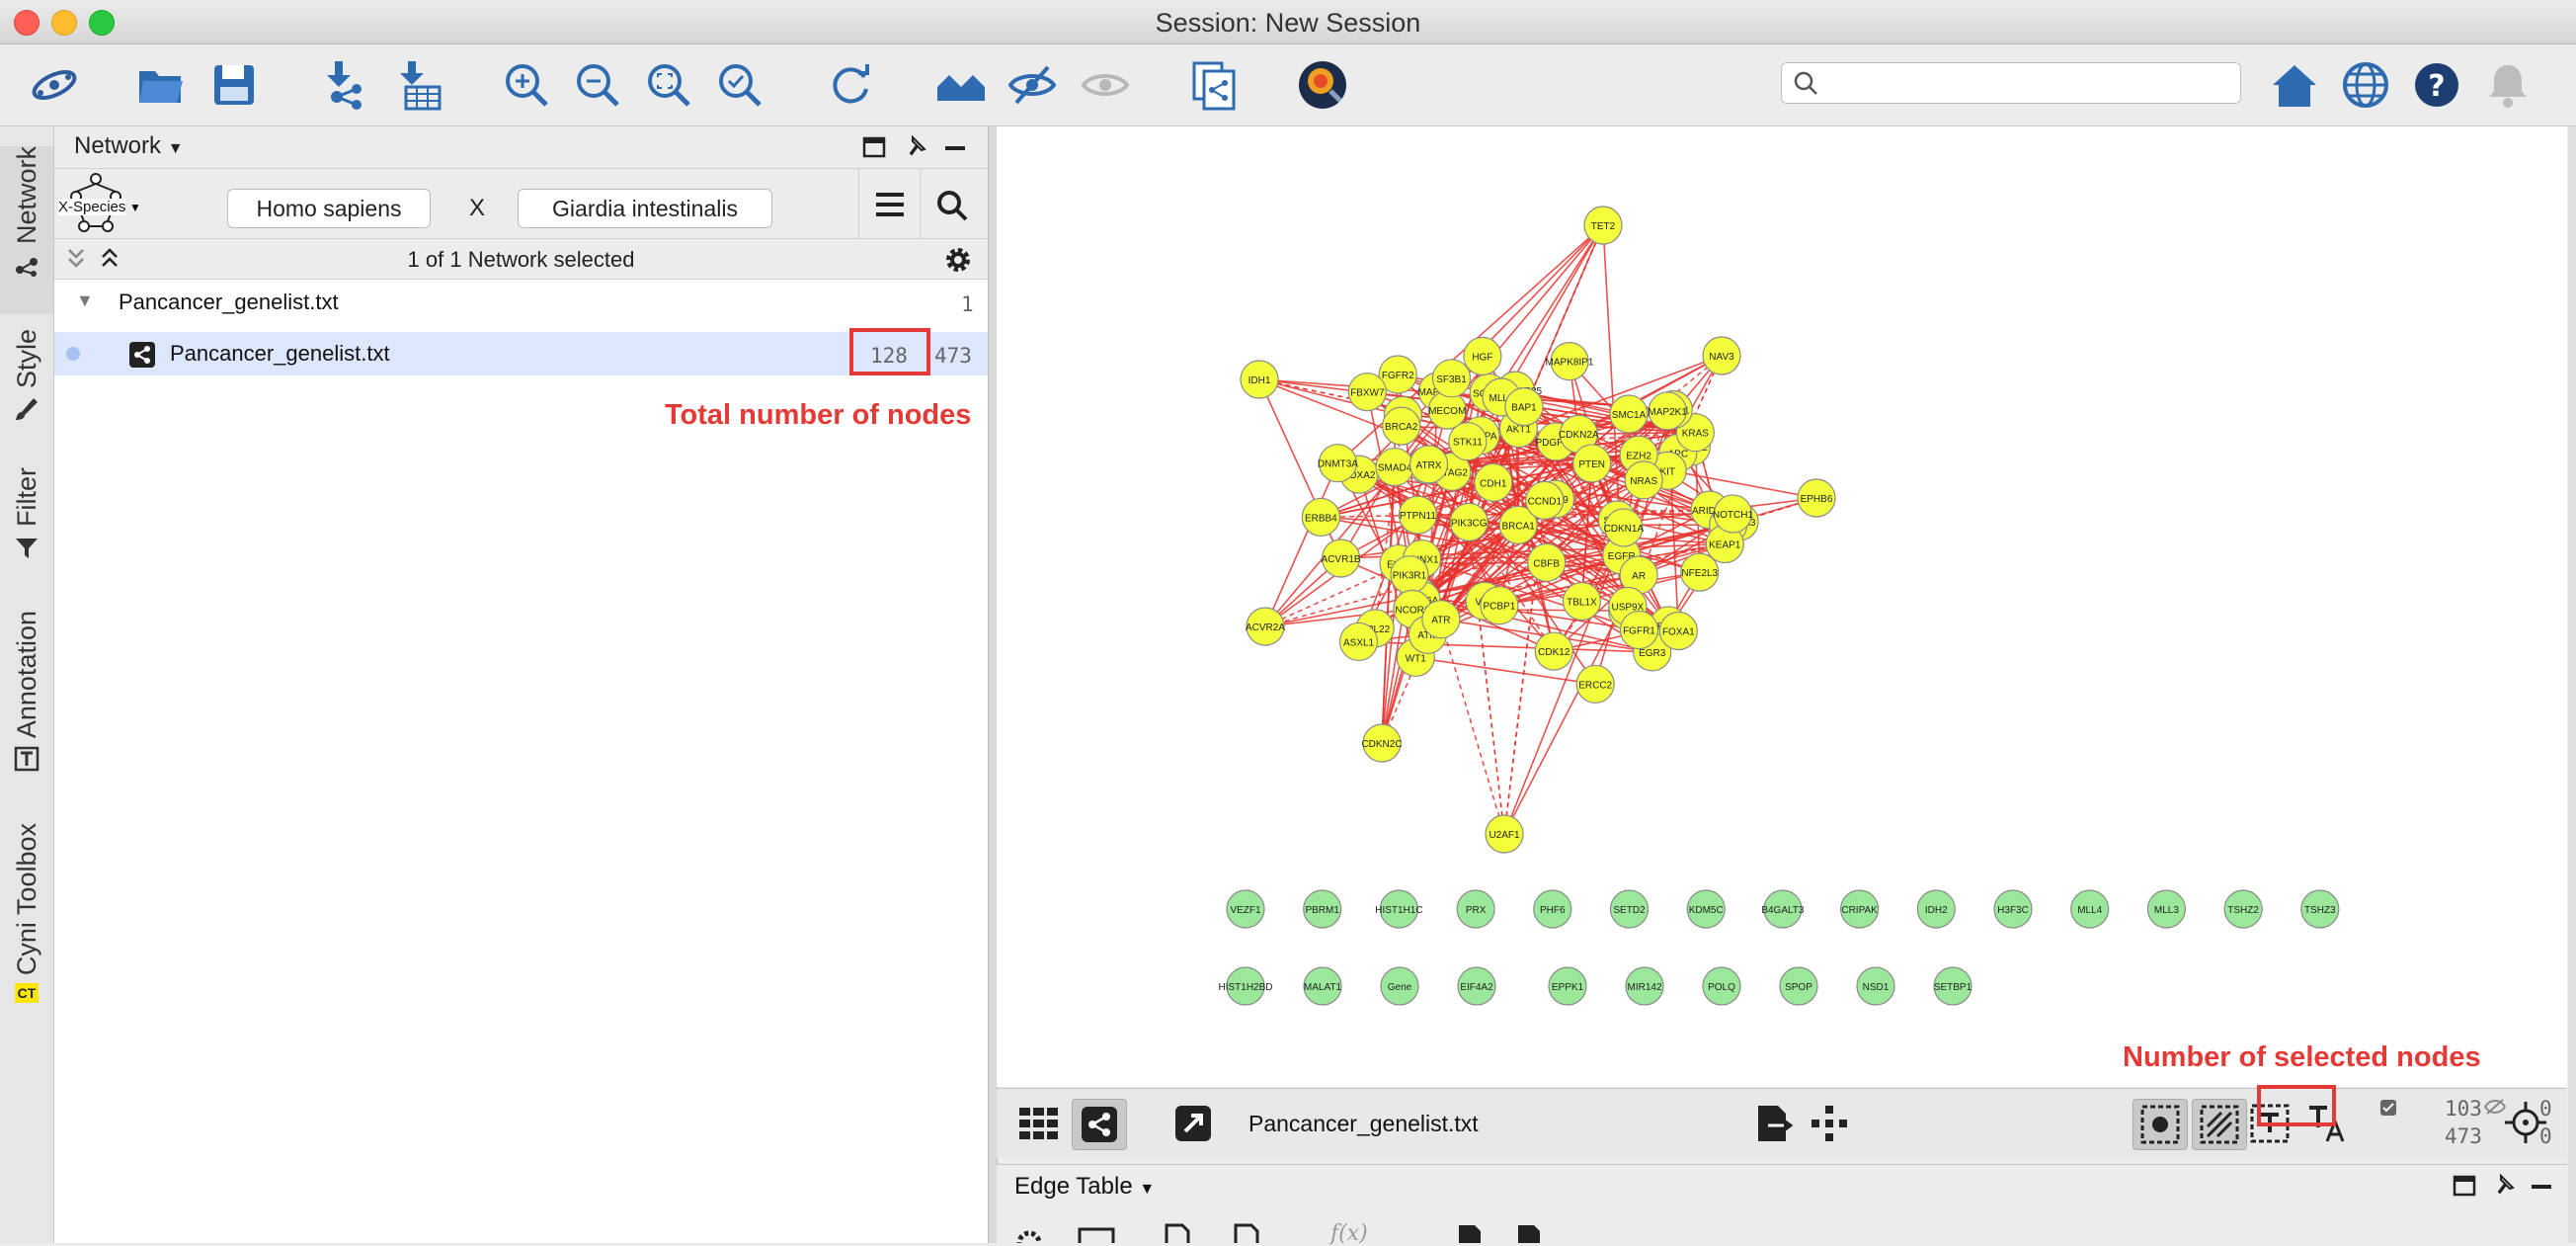  I want to click on edge-table-title: Edge Table ▼, so click(1084, 1187).